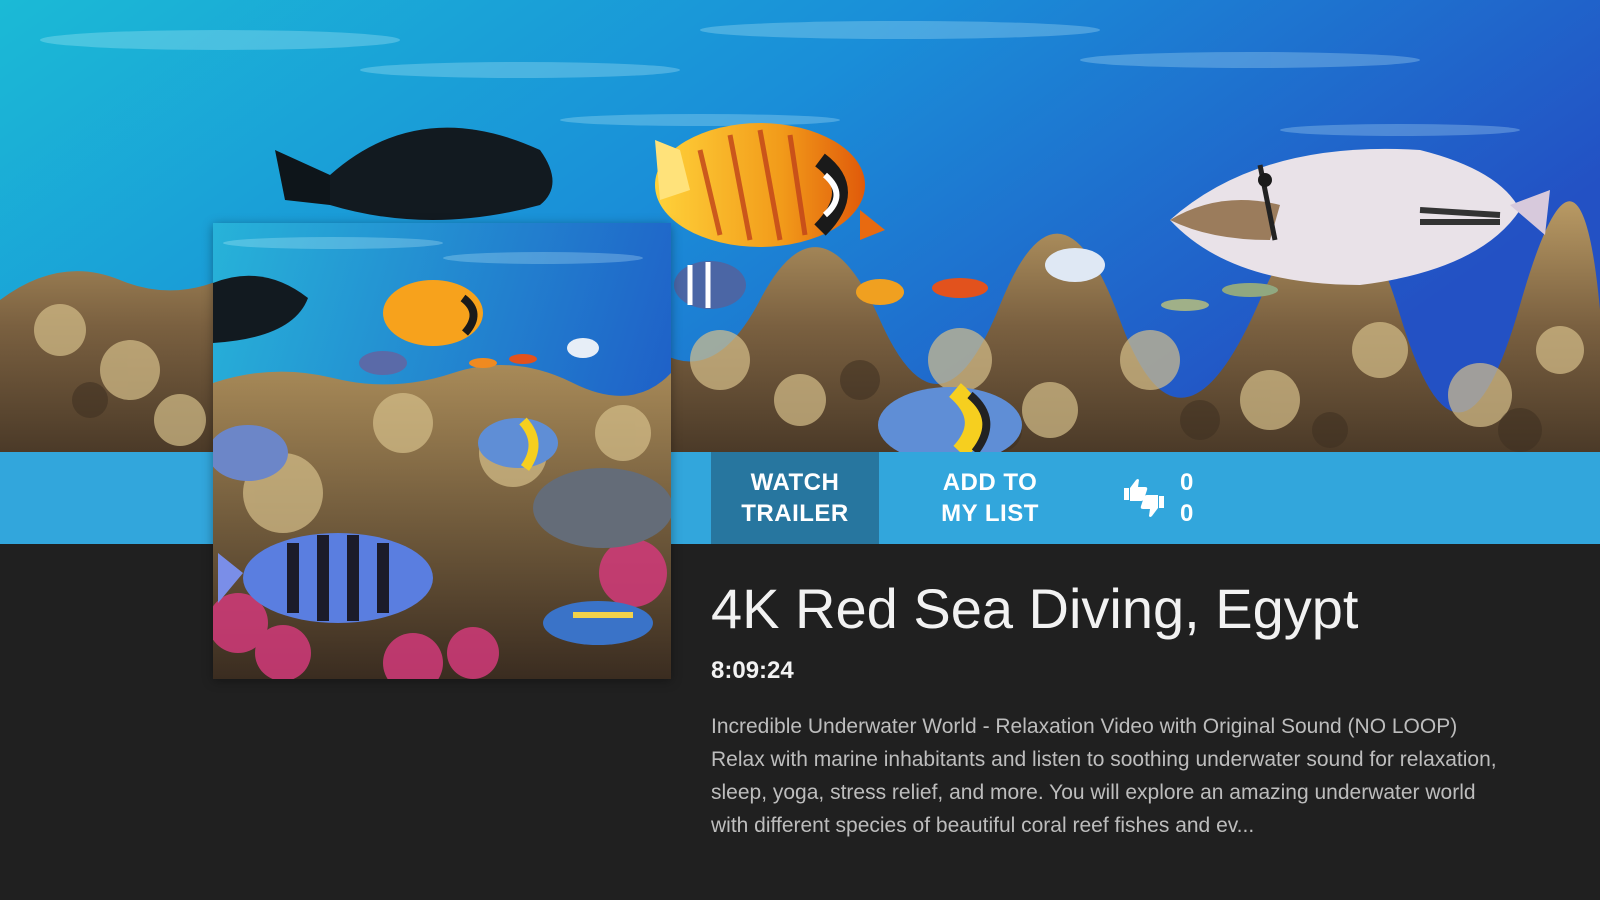  What do you see at coordinates (990, 498) in the screenshot?
I see `add-to-my-list-button: ADD TO MY LIST` at bounding box center [990, 498].